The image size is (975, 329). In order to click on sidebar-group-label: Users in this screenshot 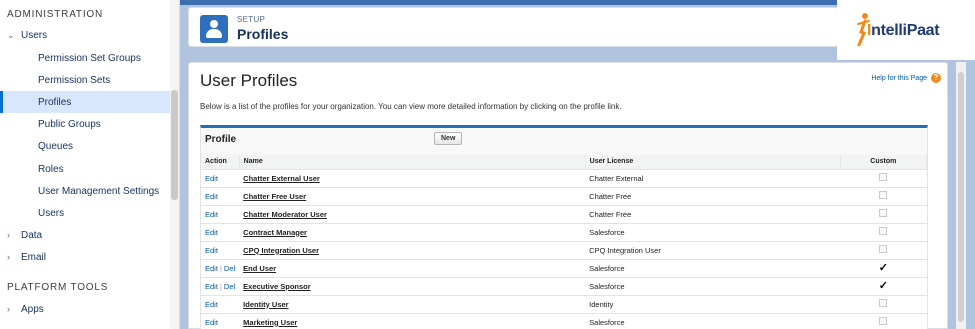, I will do `click(34, 35)`.